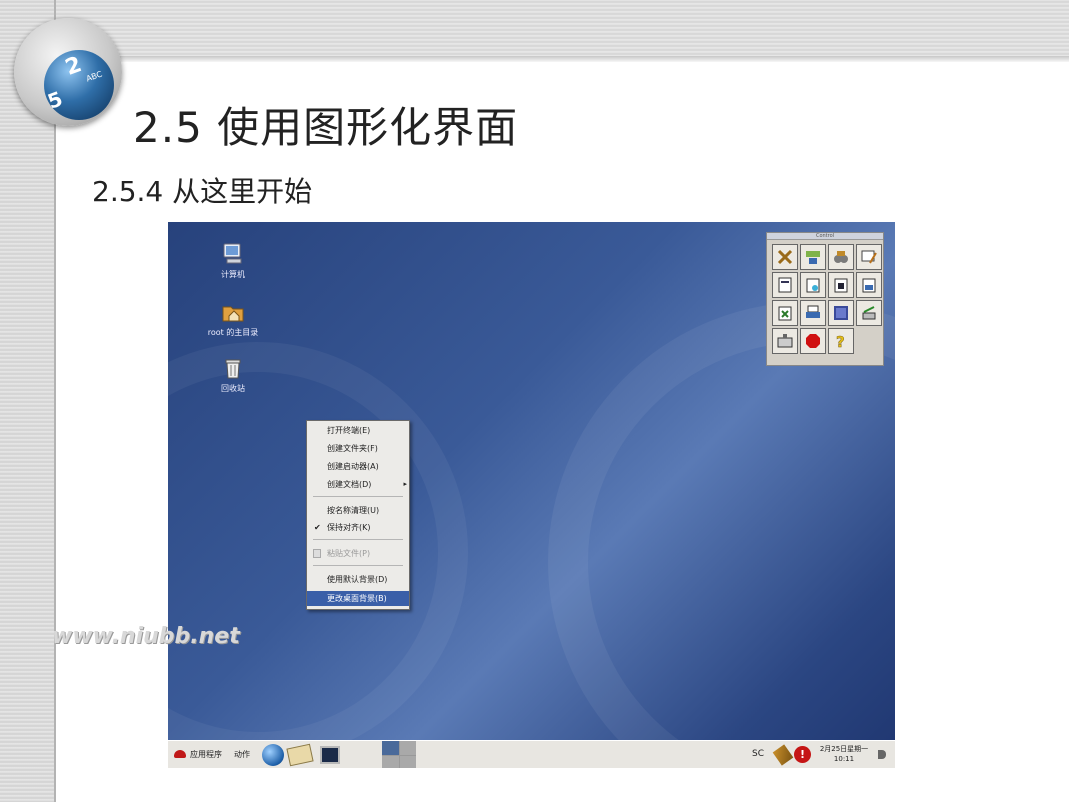  What do you see at coordinates (273, 755) in the screenshot?
I see `web-browser-icon` at bounding box center [273, 755].